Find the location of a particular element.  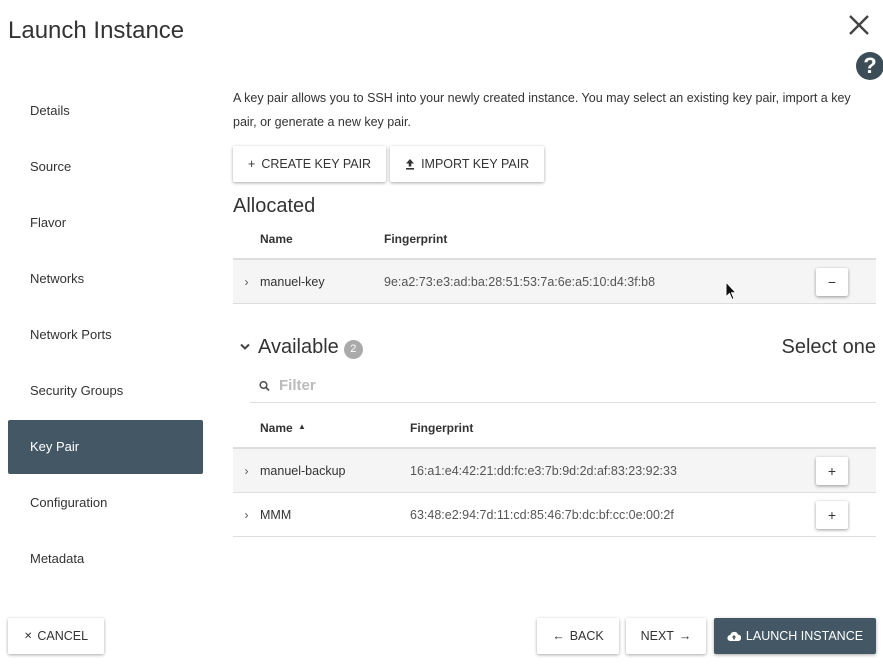

sidebar-item-network-ports: Network Ports is located at coordinates (105, 335).